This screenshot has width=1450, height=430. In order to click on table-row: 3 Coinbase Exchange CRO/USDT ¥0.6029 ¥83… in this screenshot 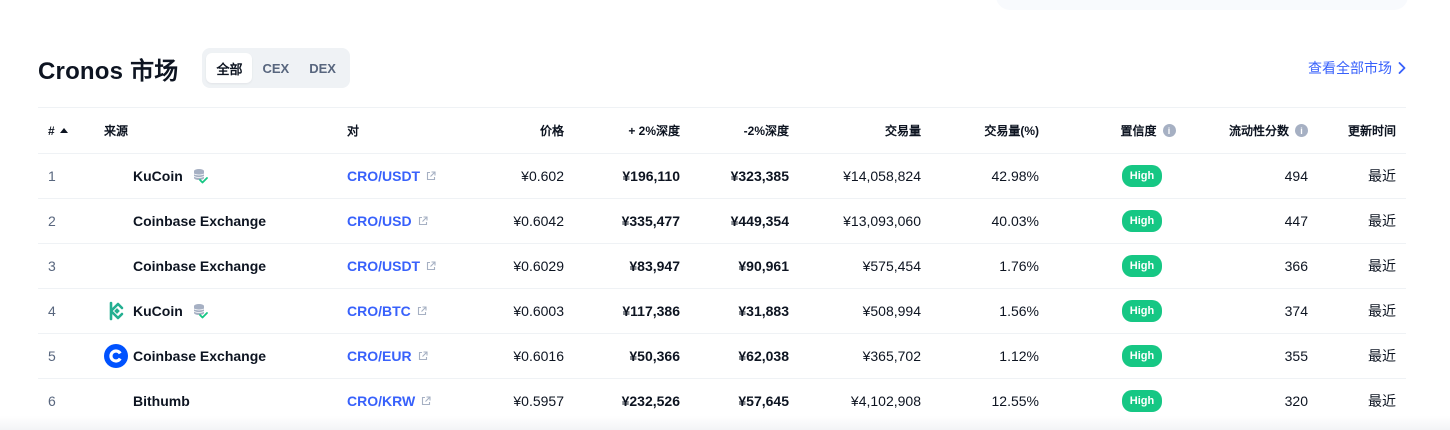, I will do `click(722, 265)`.